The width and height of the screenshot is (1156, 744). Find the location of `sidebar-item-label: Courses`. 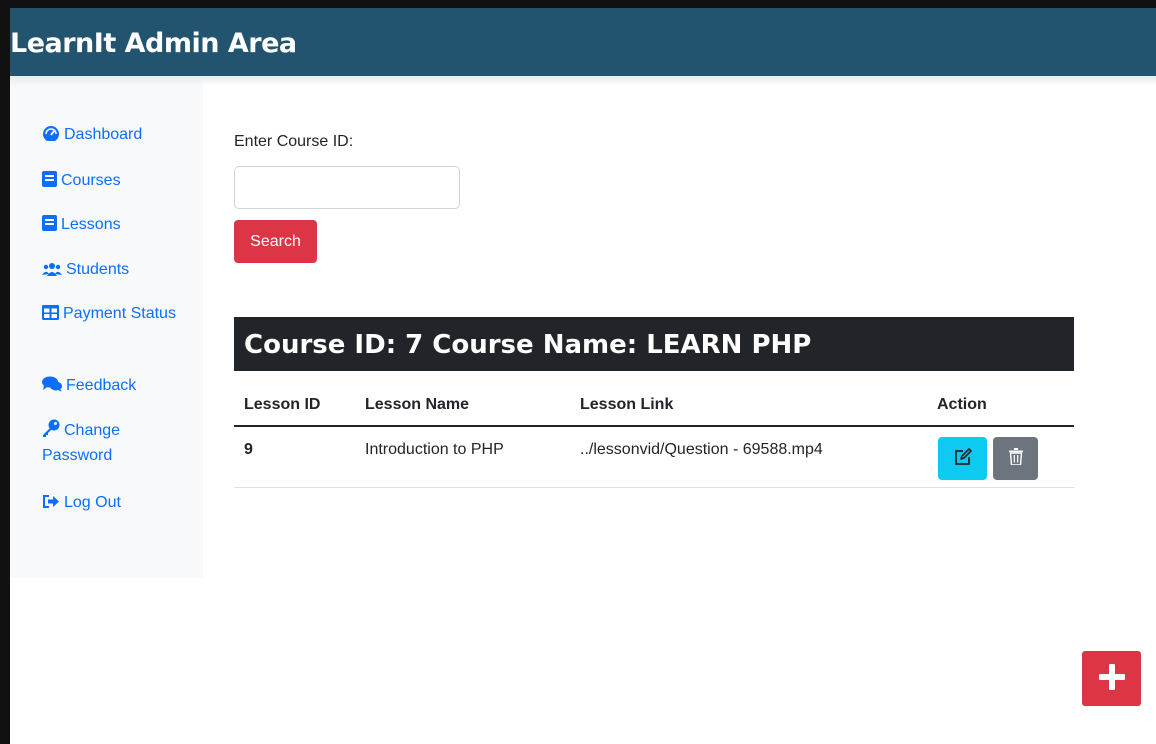

sidebar-item-label: Courses is located at coordinates (91, 180).